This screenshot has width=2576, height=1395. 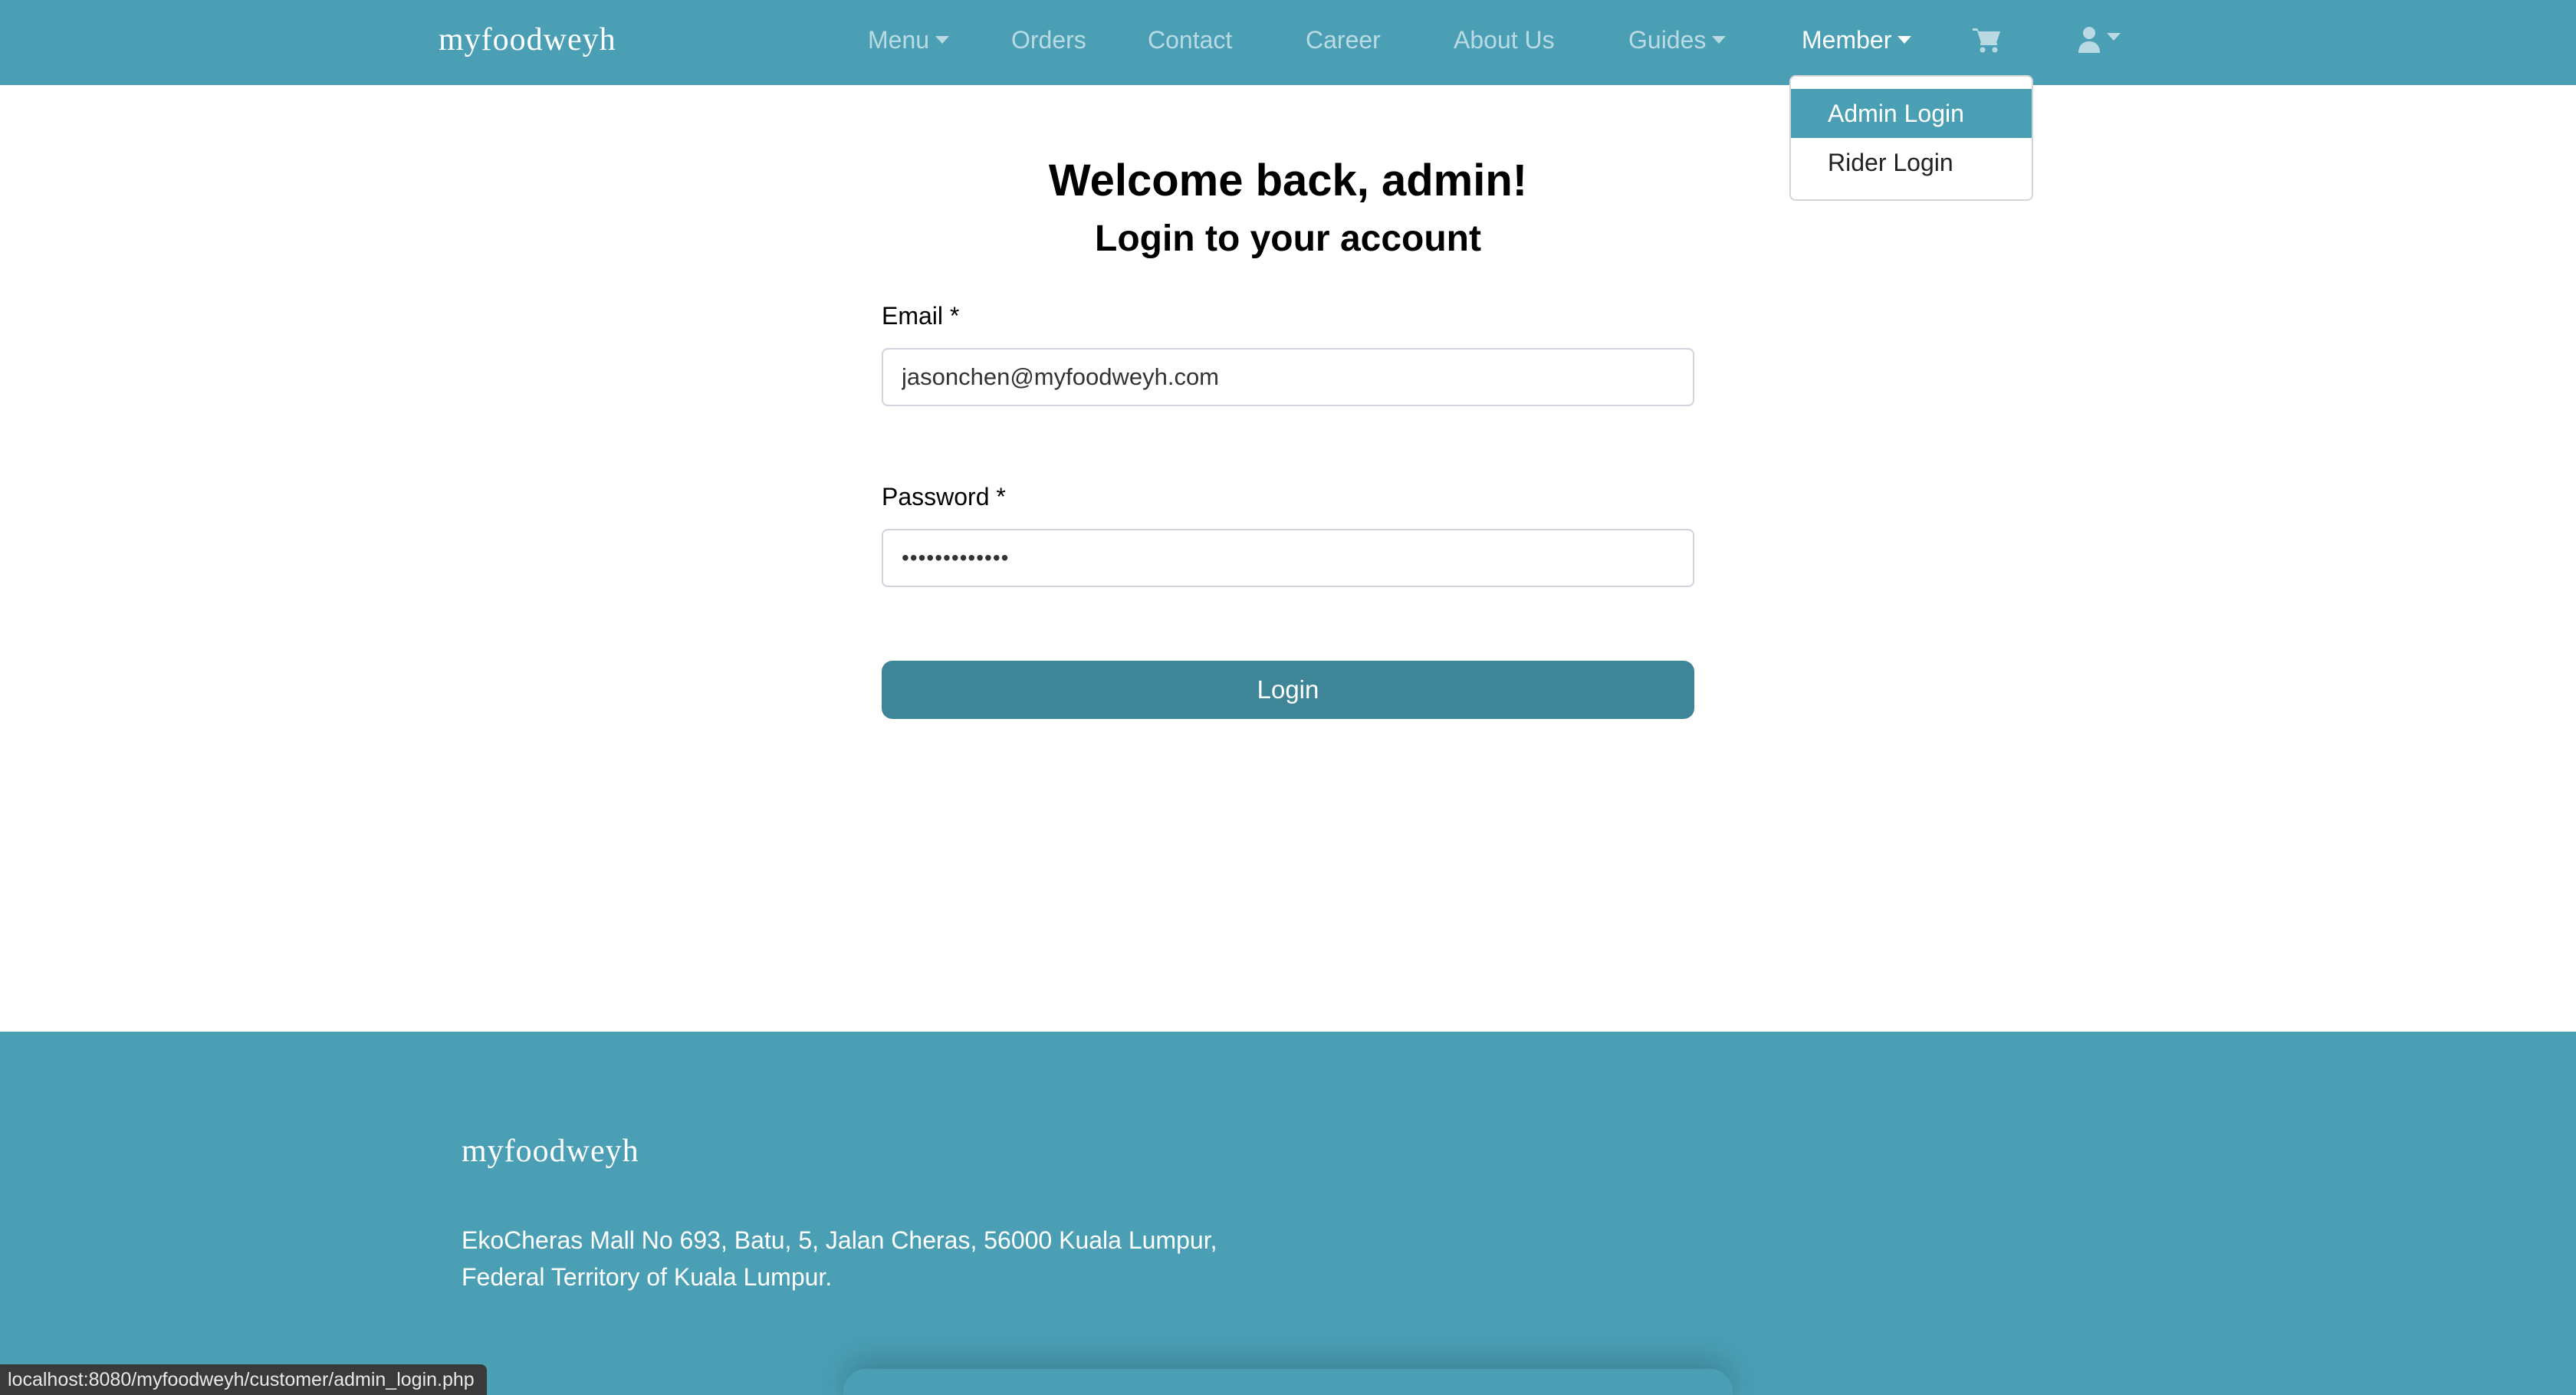 What do you see at coordinates (1288, 377) in the screenshot?
I see `email-field` at bounding box center [1288, 377].